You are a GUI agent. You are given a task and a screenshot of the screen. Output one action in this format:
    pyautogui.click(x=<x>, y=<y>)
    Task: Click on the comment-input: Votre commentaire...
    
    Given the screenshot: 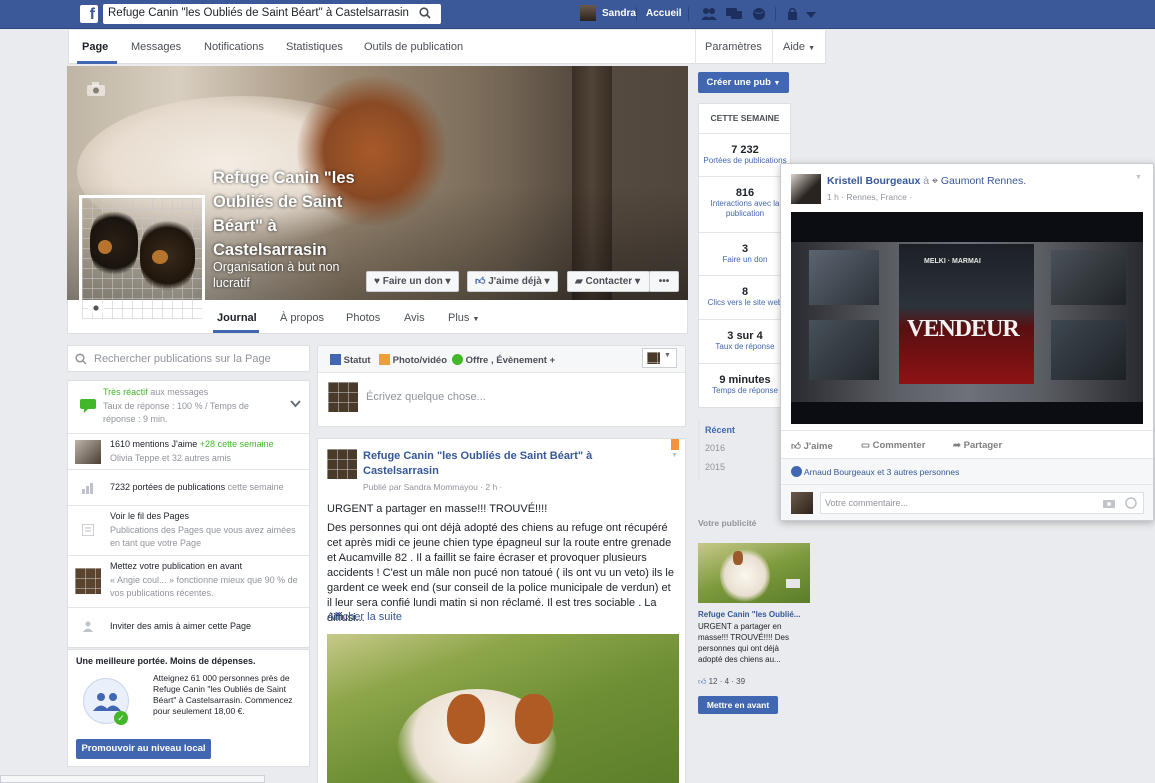 What is the action you would take?
    pyautogui.click(x=866, y=503)
    